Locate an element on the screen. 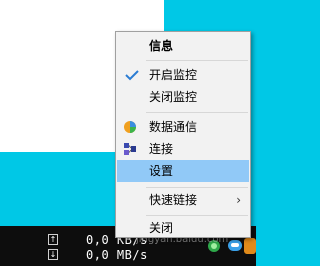 Image resolution: width=320 pixels, height=266 pixels. connection-icon is located at coordinates (130, 149).